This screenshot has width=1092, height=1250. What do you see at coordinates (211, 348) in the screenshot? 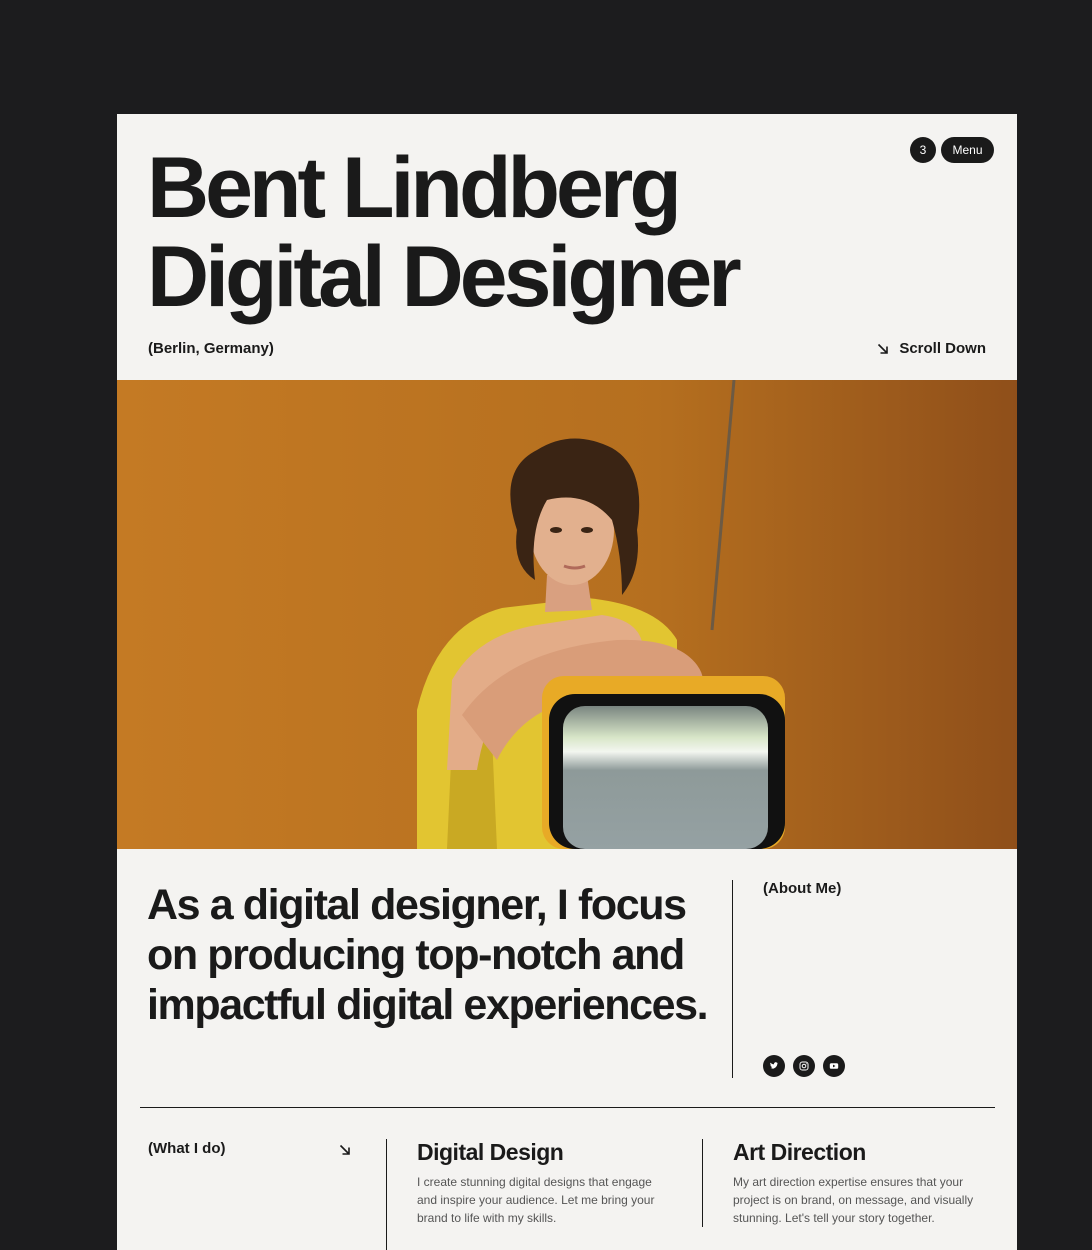
I see `location-label: (Berlin, Germany)` at bounding box center [211, 348].